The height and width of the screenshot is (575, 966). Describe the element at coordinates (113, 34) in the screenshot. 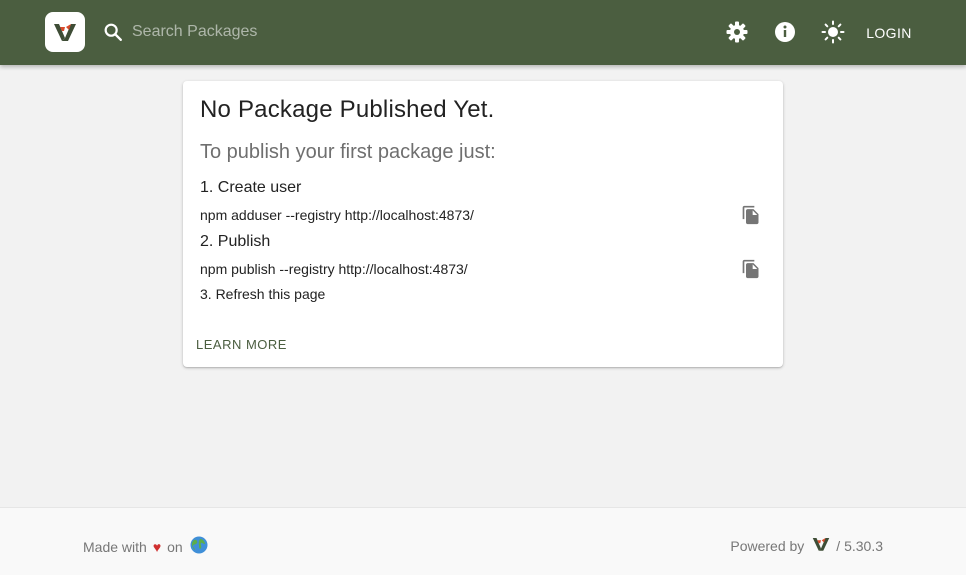

I see `search-icon` at that location.